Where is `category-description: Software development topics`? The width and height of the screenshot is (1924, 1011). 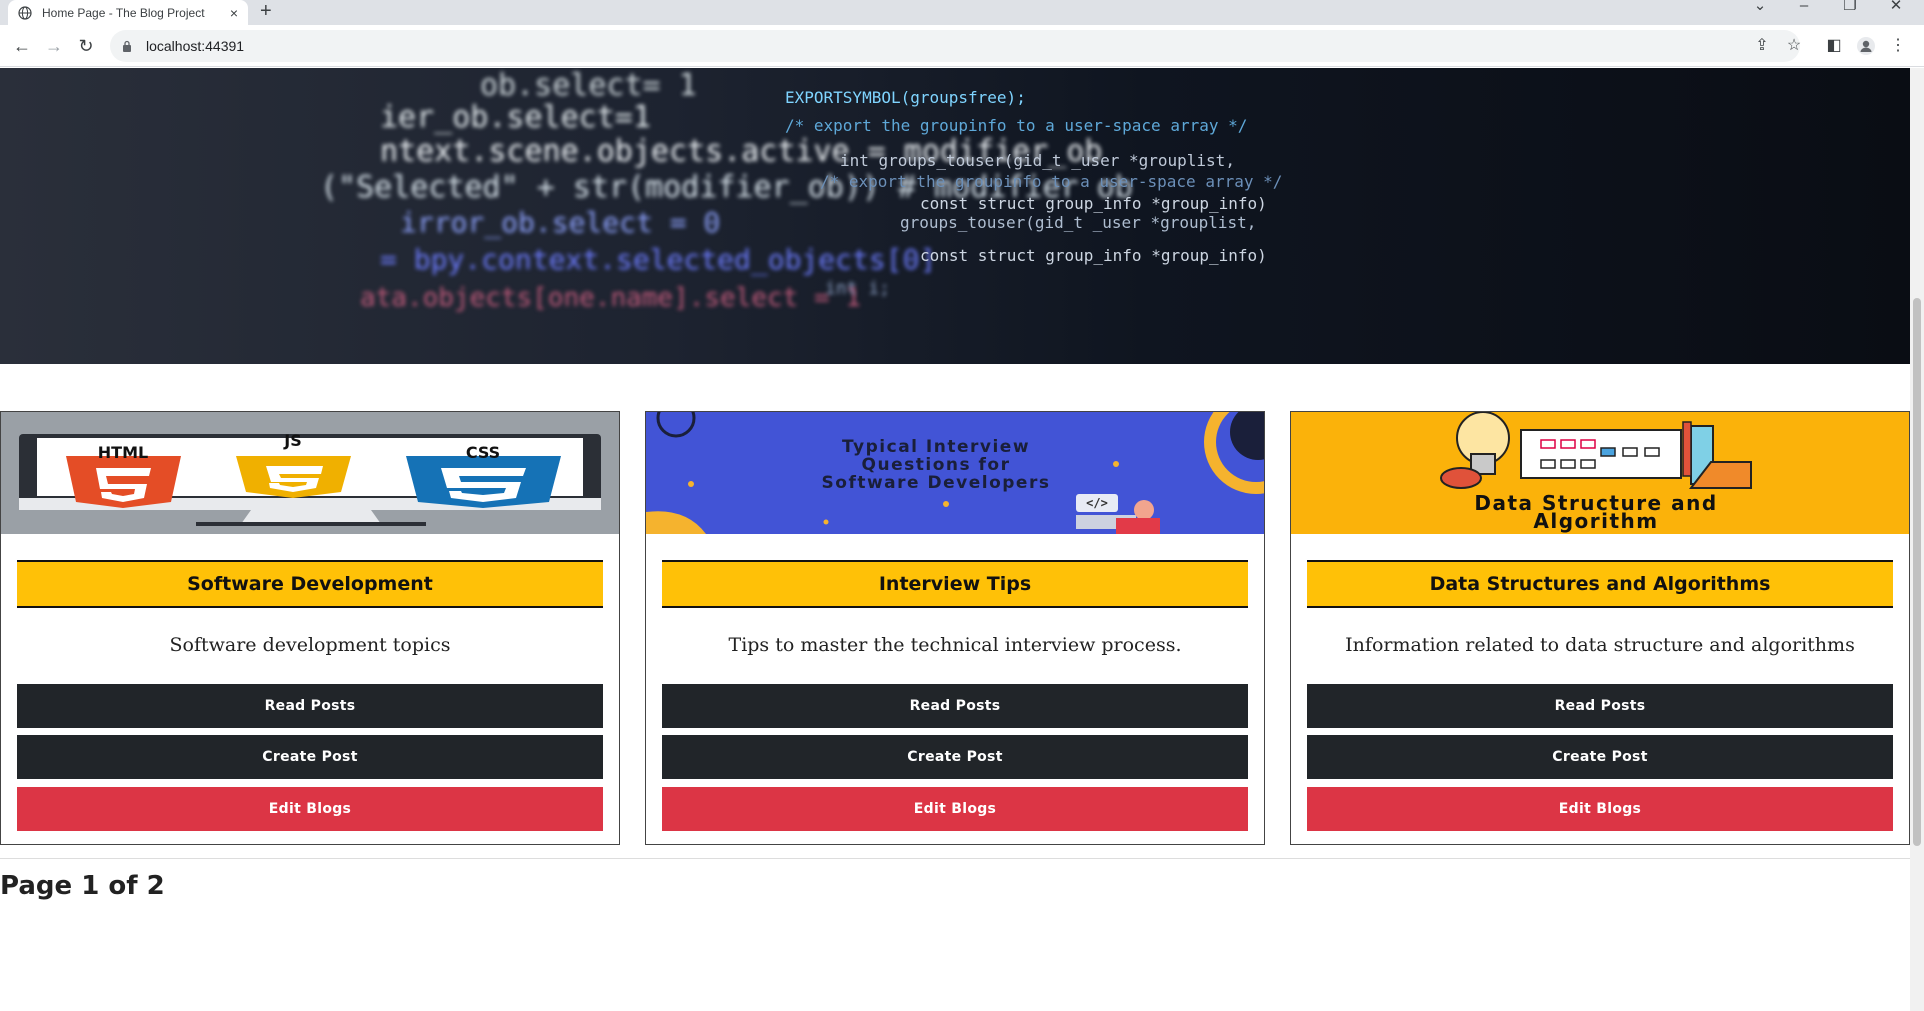
category-description: Software development topics is located at coordinates (310, 645).